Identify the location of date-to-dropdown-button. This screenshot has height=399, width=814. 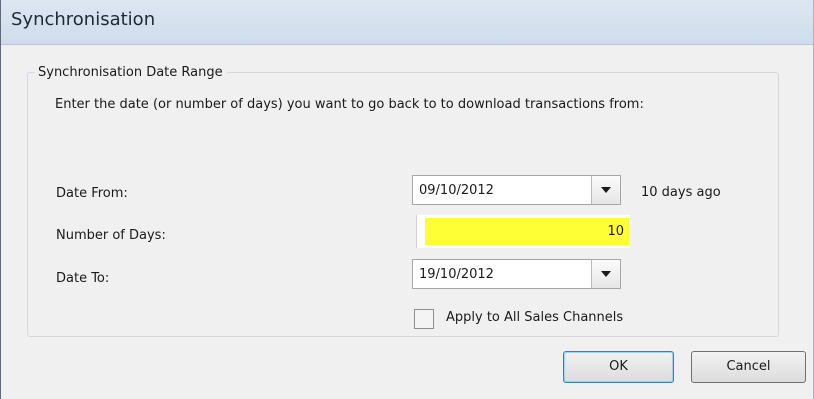
(605, 274).